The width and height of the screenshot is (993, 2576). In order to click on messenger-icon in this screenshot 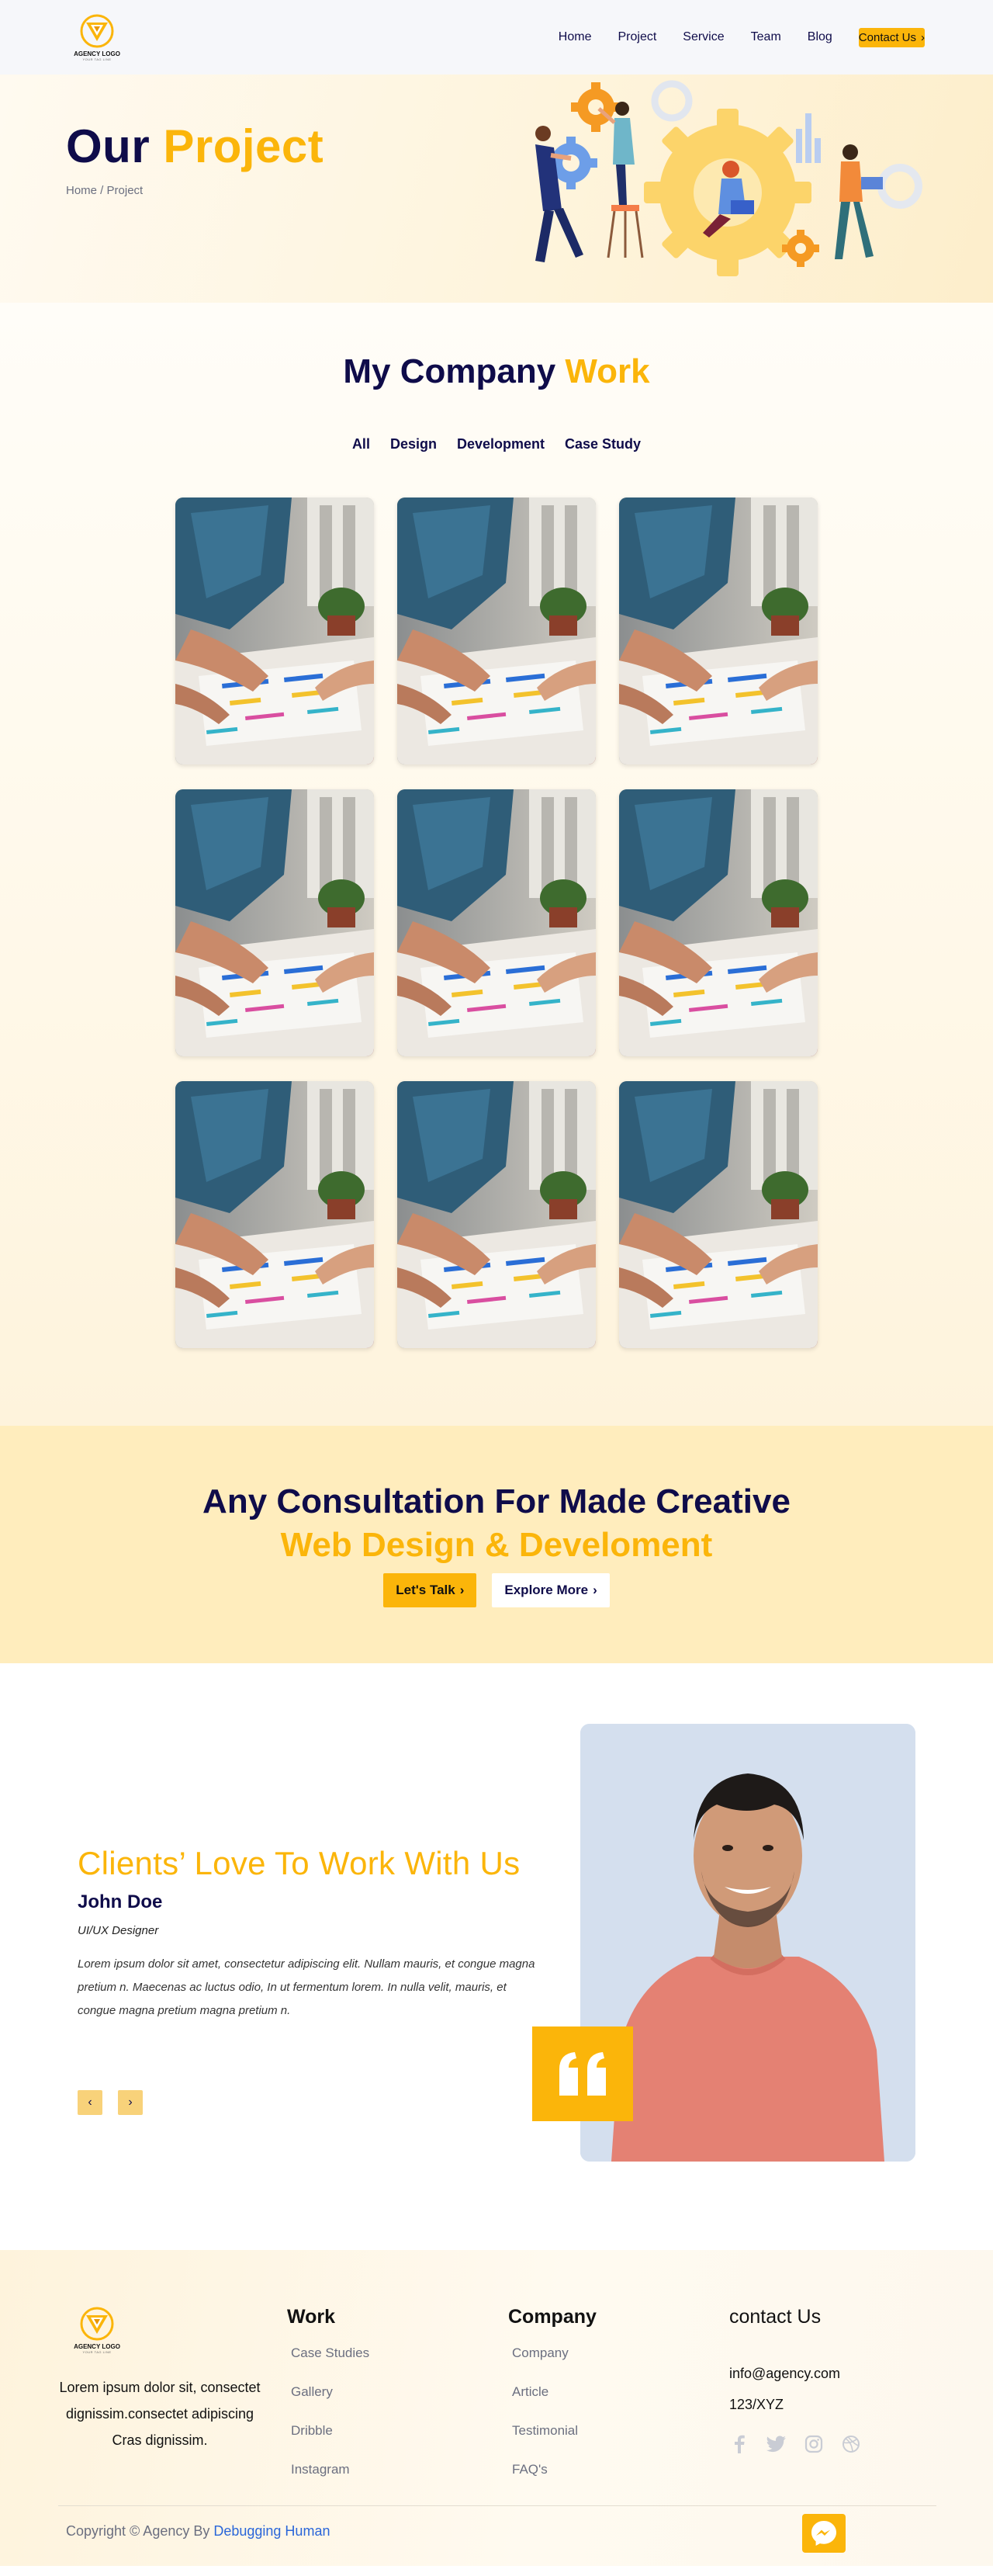, I will do `click(823, 2533)`.